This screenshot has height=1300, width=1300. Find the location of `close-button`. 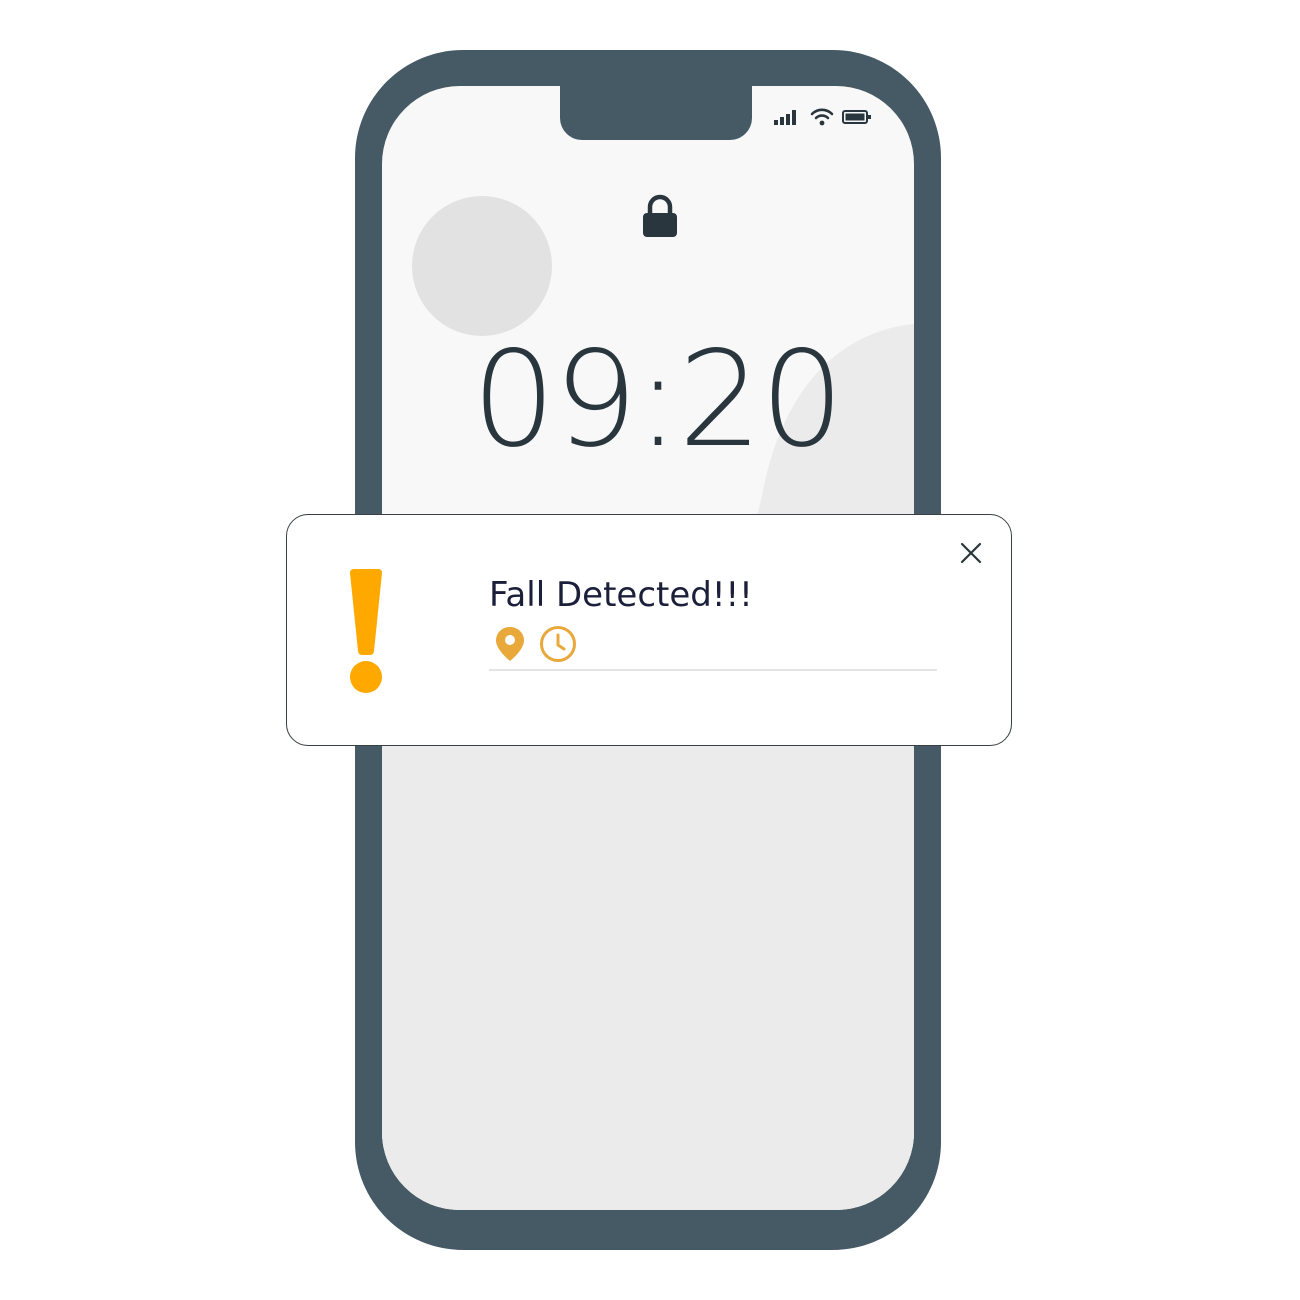

close-button is located at coordinates (971, 553).